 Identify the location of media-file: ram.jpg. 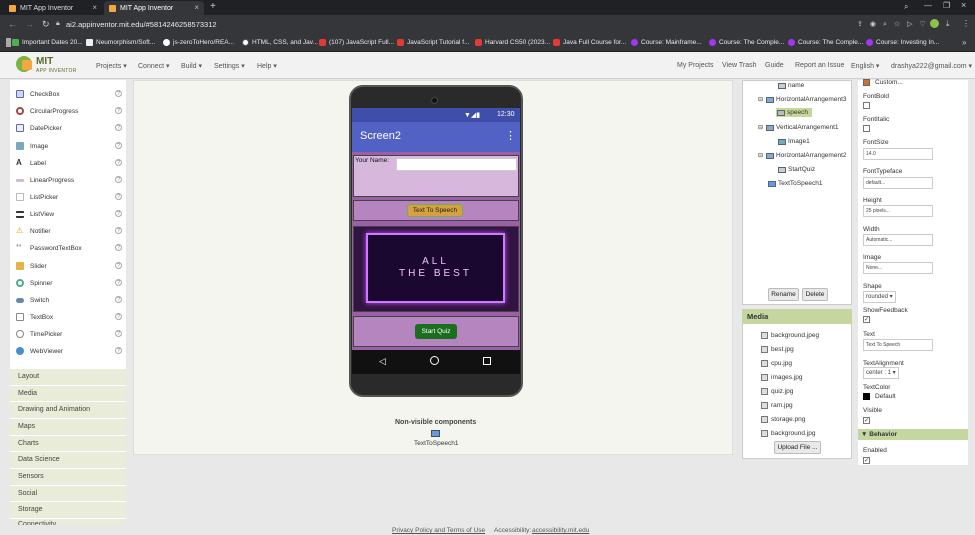
(777, 405).